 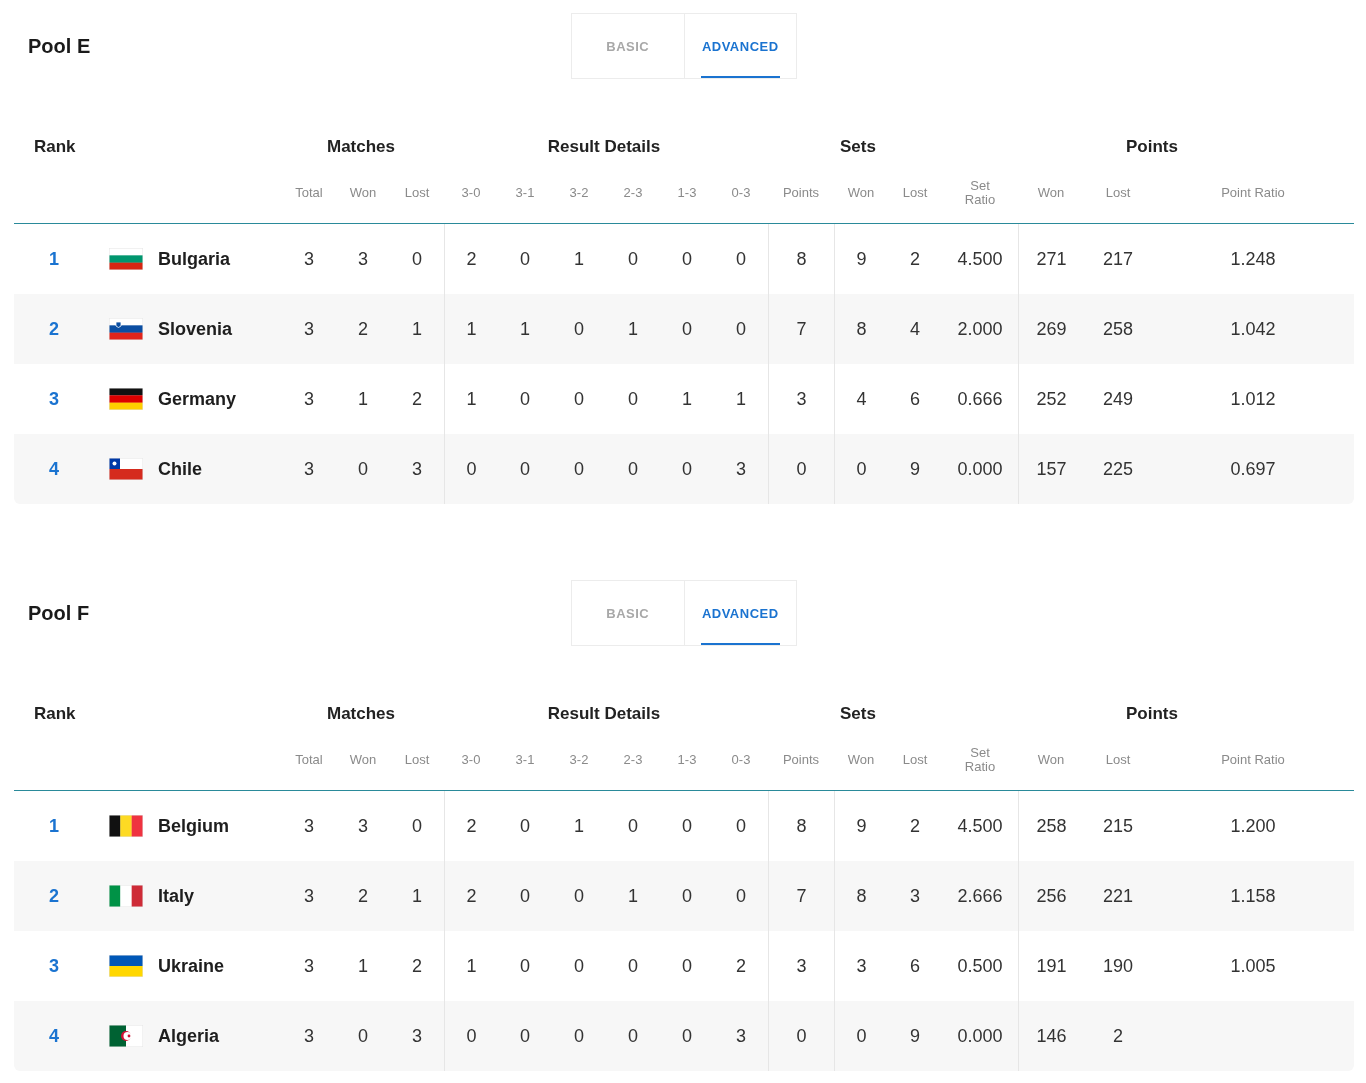 I want to click on column-header: 0-3, so click(x=741, y=193).